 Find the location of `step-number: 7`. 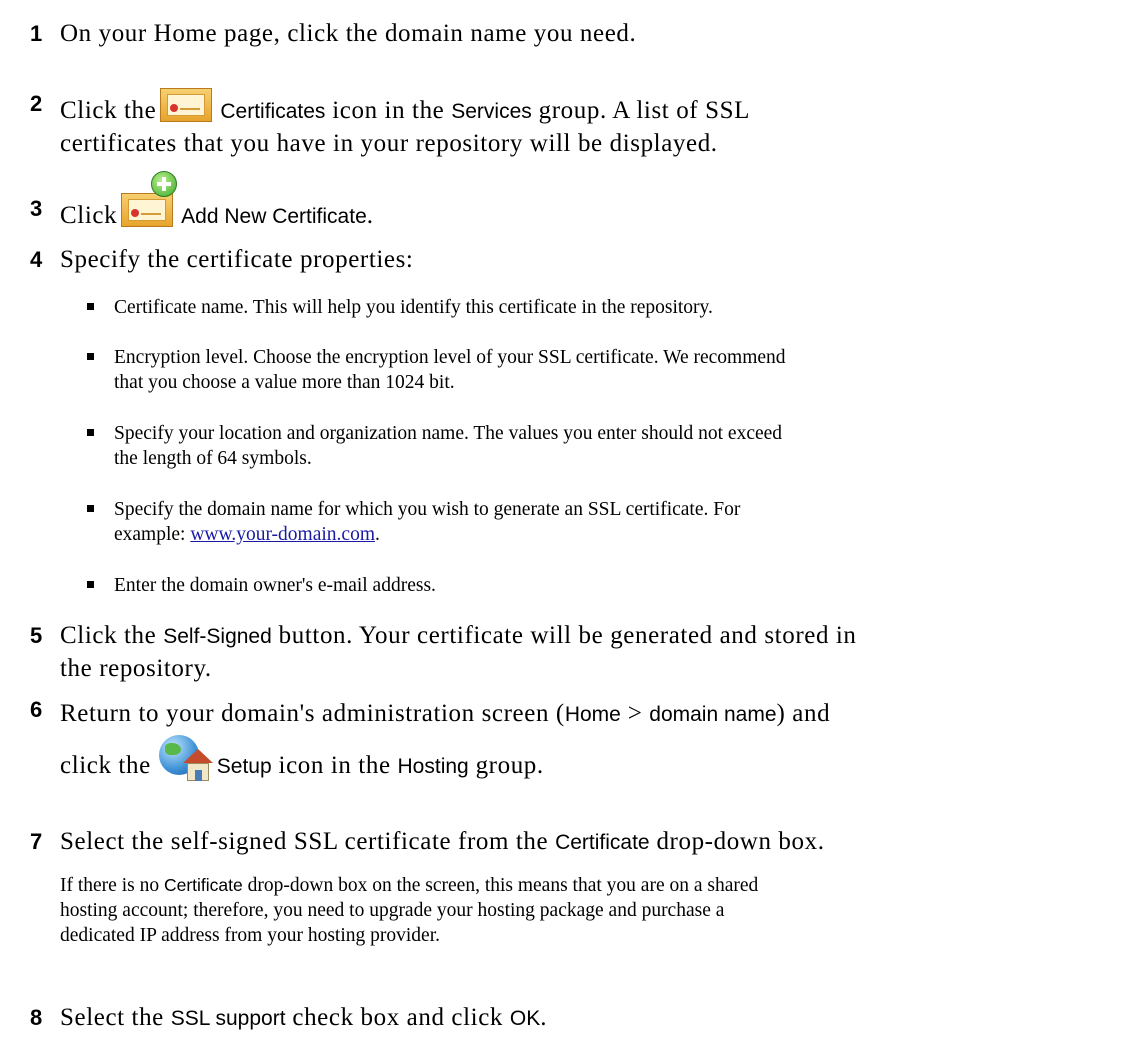

step-number: 7 is located at coordinates (36, 841).